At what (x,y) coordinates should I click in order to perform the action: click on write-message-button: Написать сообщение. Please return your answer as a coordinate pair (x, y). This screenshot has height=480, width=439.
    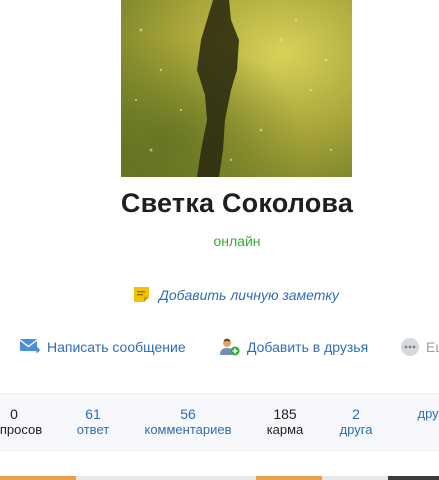
    Looking at the image, I should click on (102, 347).